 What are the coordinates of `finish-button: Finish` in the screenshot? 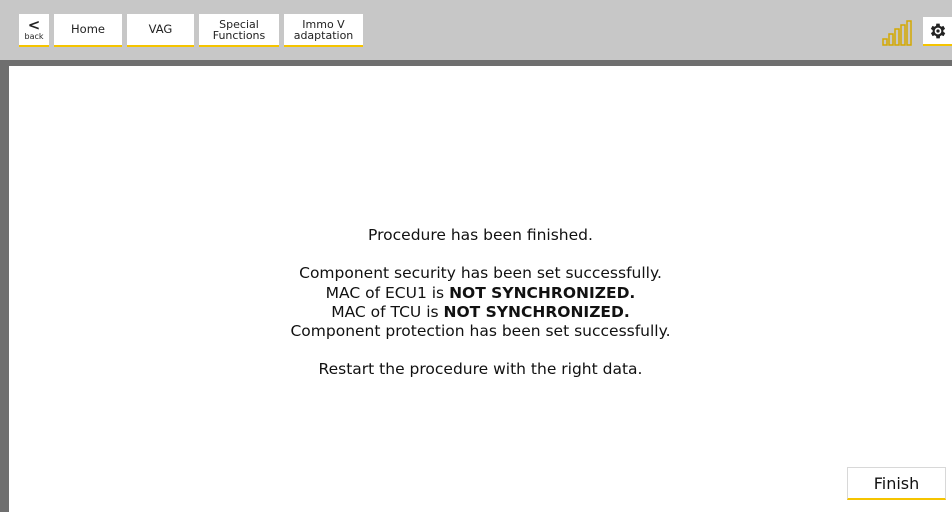 It's located at (896, 483).